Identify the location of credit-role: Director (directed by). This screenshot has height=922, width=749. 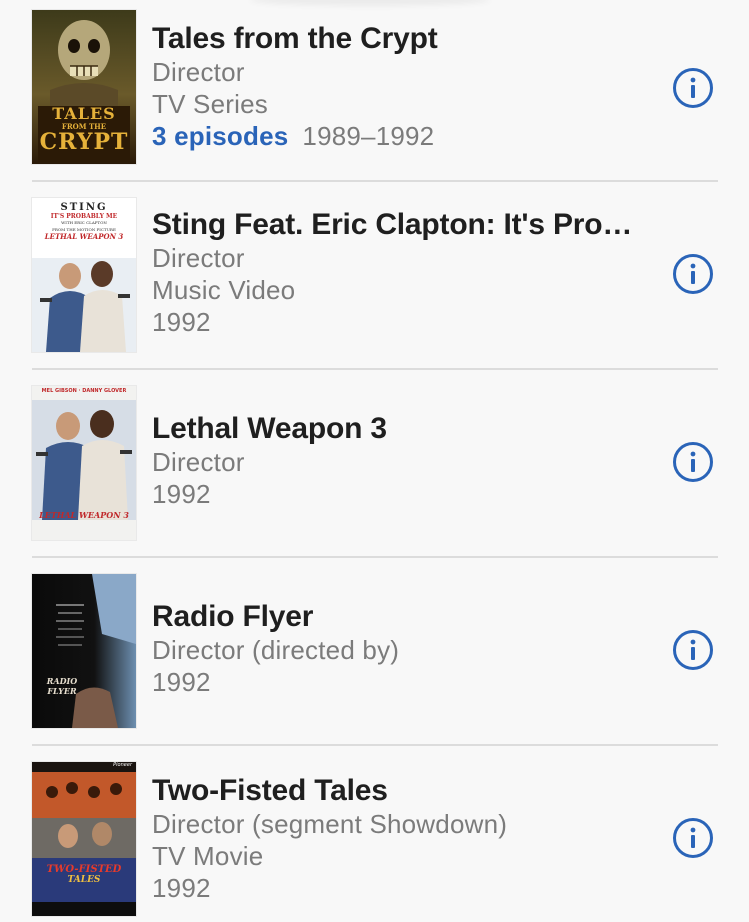
(276, 650).